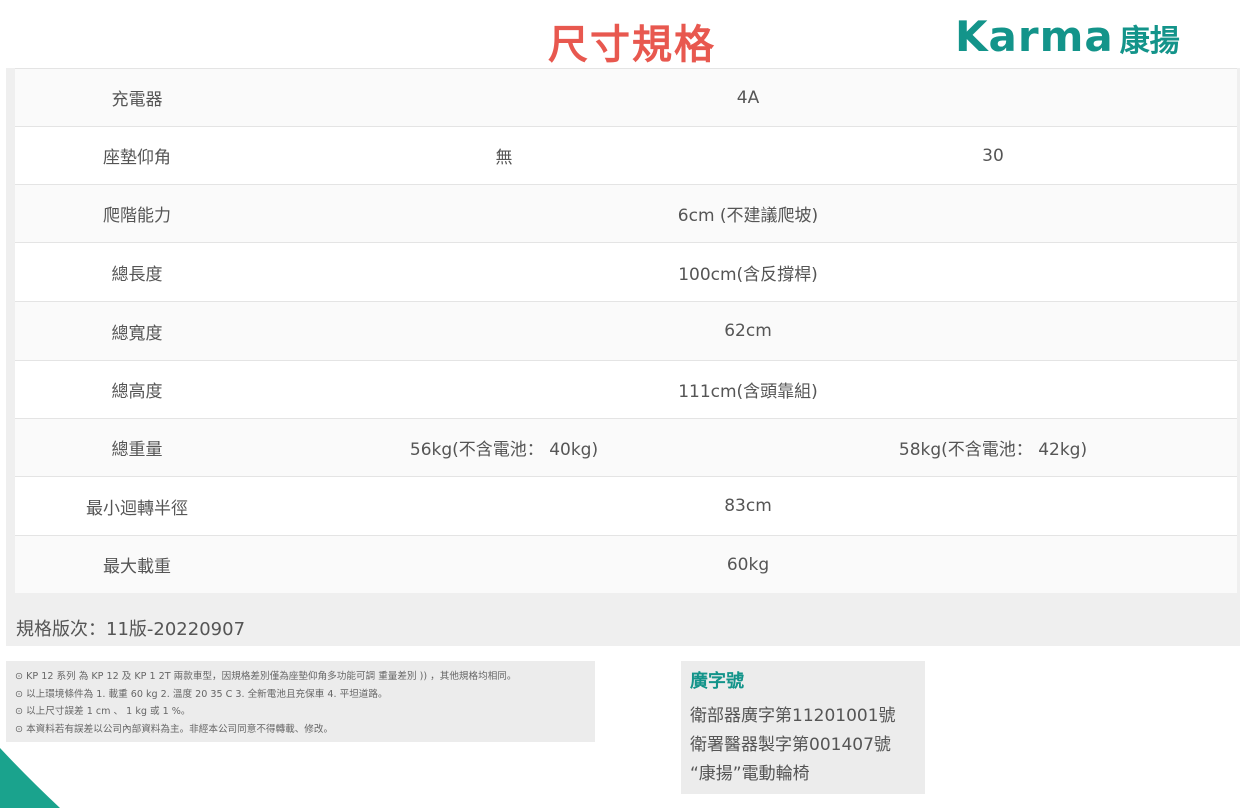 Image resolution: width=1241 pixels, height=808 pixels. What do you see at coordinates (1034, 36) in the screenshot?
I see `brand-name-en: Karma` at bounding box center [1034, 36].